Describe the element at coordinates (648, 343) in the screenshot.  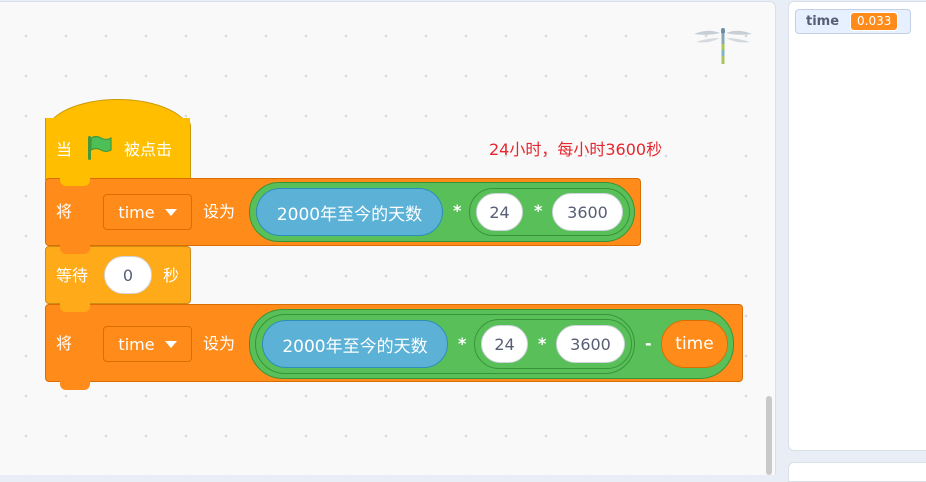
I see `subtract-symbol: -` at that location.